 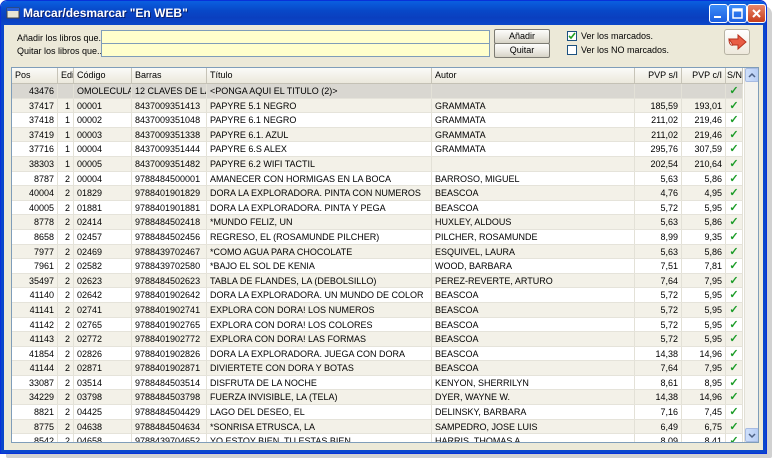 I want to click on show-marked-label: Ver los marcados., so click(x=617, y=36).